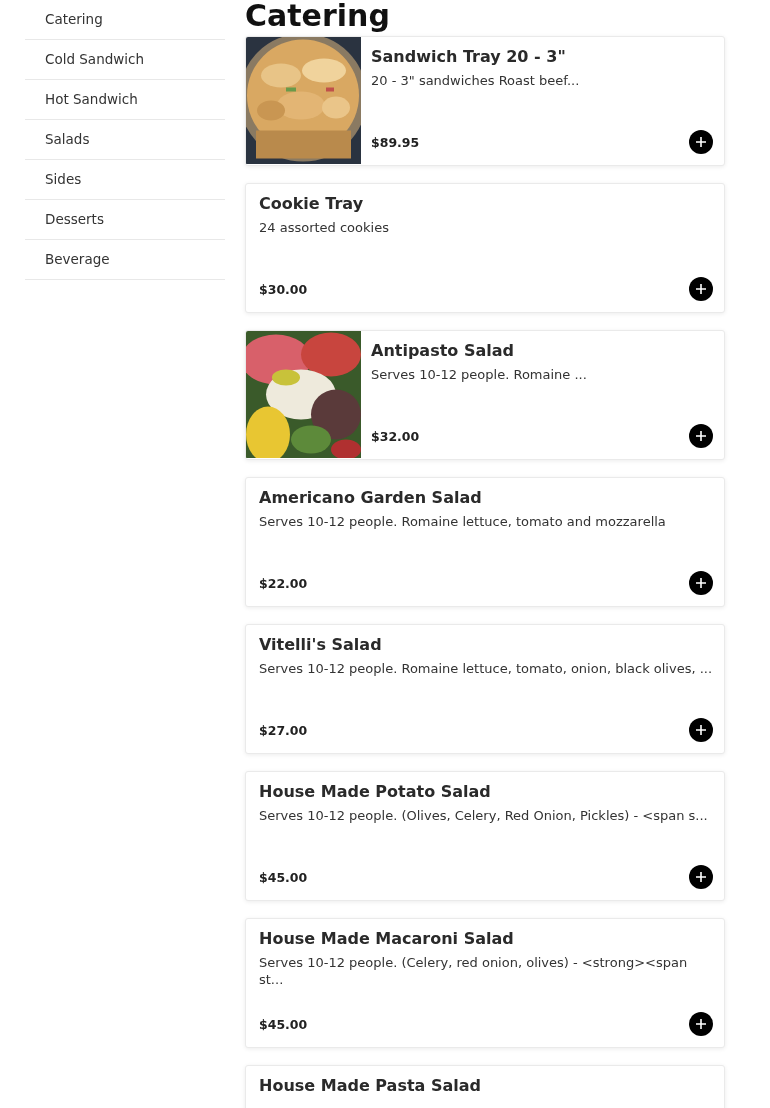  I want to click on product-title: Antipasto Salad, so click(443, 351).